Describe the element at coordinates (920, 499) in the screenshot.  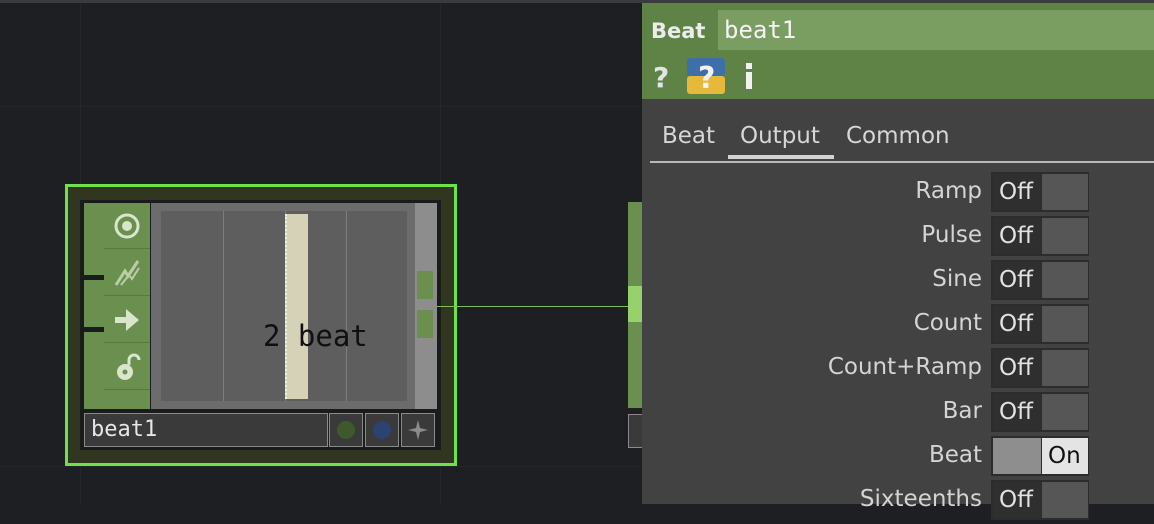
I see `param-label: Sixteenths` at that location.